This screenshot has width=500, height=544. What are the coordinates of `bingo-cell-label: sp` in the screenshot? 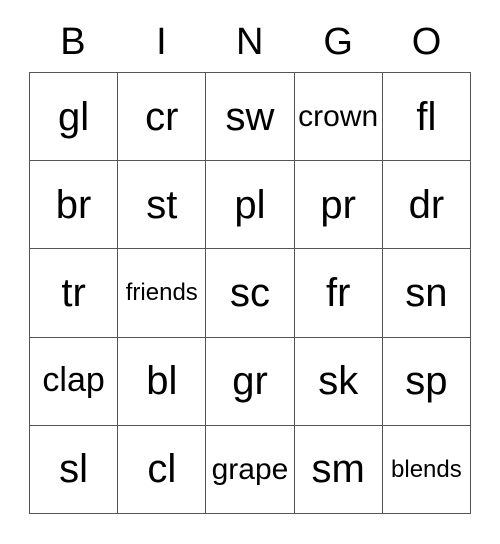 It's located at (426, 381).